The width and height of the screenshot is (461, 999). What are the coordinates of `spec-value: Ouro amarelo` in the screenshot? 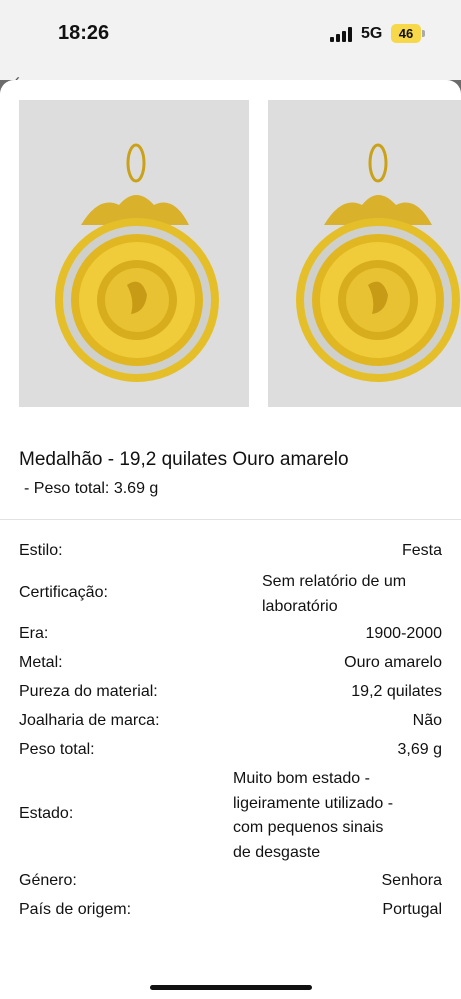 It's located at (393, 662).